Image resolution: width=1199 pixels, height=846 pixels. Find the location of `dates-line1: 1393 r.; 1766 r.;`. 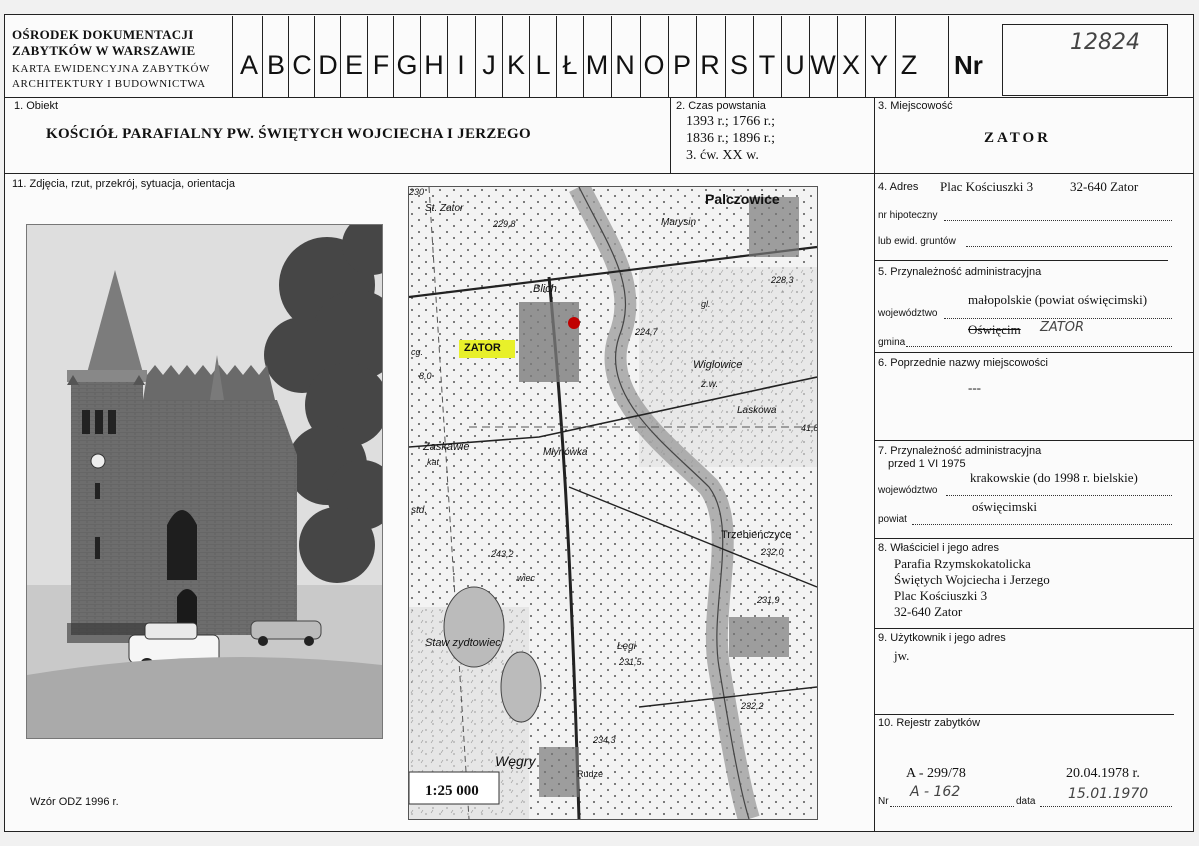

dates-line1: 1393 r.; 1766 r.; is located at coordinates (731, 121).